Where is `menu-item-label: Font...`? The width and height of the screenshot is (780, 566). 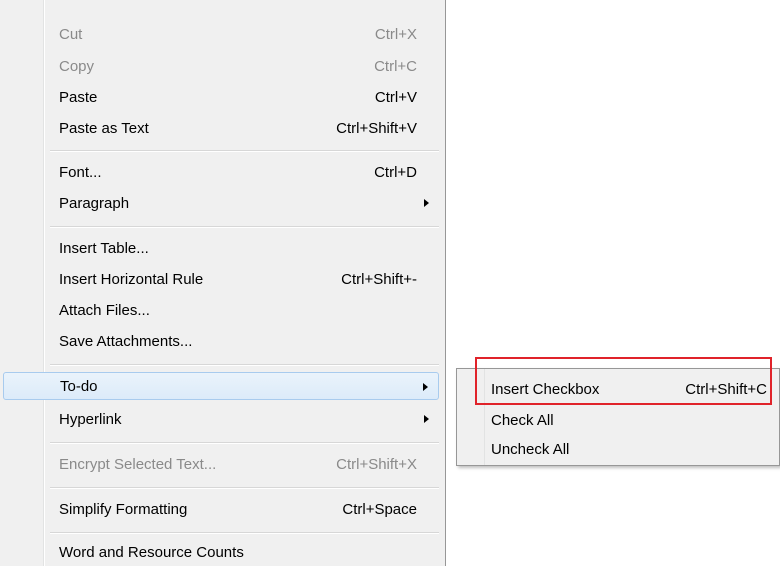
menu-item-label: Font... is located at coordinates (80, 172).